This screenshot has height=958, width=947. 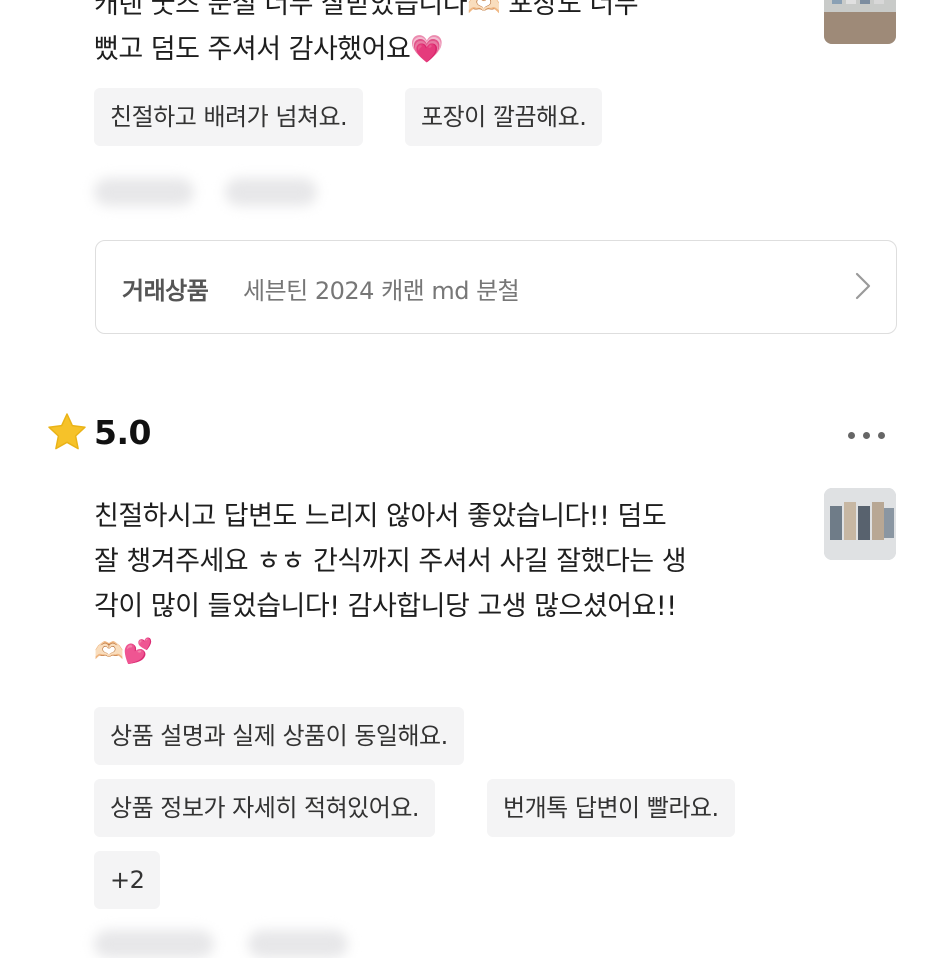 I want to click on product-label: 거래상품, so click(x=165, y=291).